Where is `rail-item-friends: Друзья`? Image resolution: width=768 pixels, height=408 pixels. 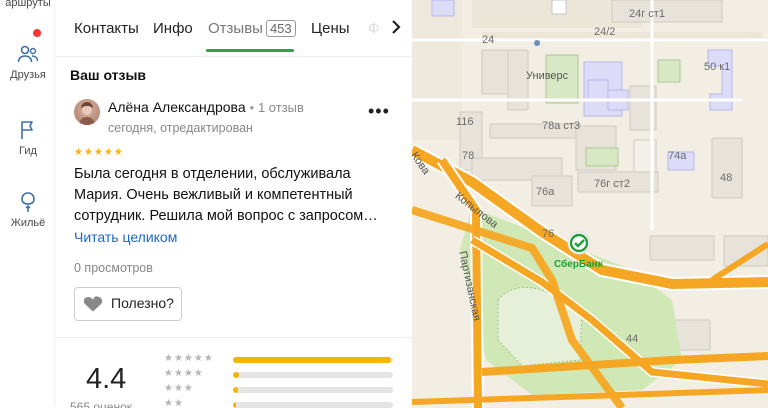 rail-item-friends: Друзья is located at coordinates (28, 61).